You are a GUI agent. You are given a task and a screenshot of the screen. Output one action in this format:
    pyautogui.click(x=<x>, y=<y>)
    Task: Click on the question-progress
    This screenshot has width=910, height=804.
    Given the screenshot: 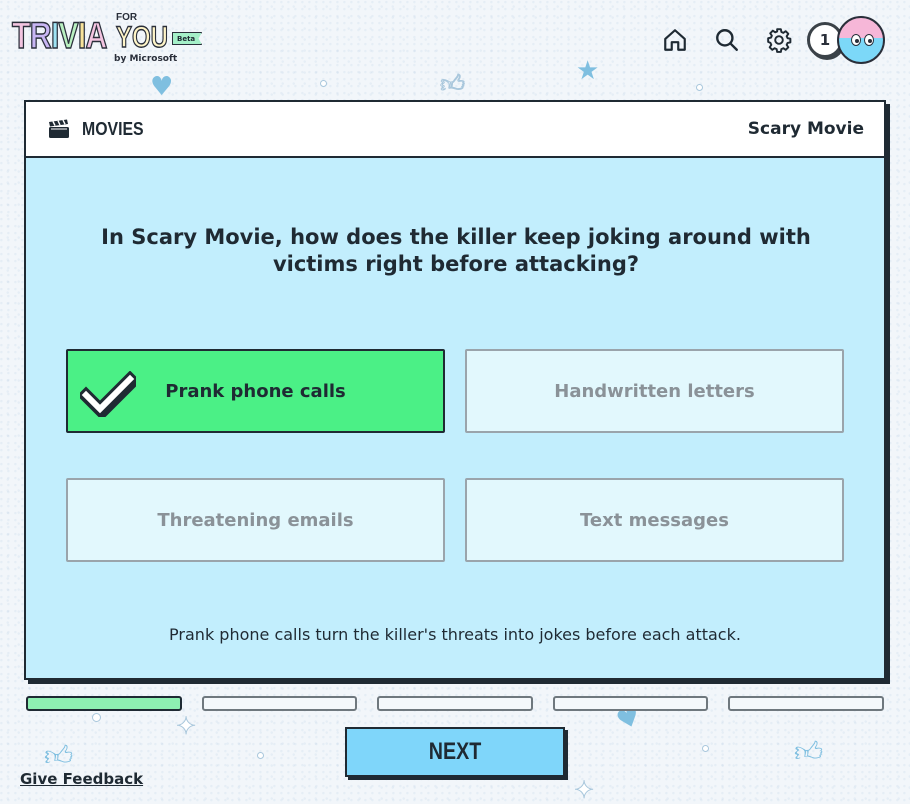 What is the action you would take?
    pyautogui.click(x=455, y=704)
    